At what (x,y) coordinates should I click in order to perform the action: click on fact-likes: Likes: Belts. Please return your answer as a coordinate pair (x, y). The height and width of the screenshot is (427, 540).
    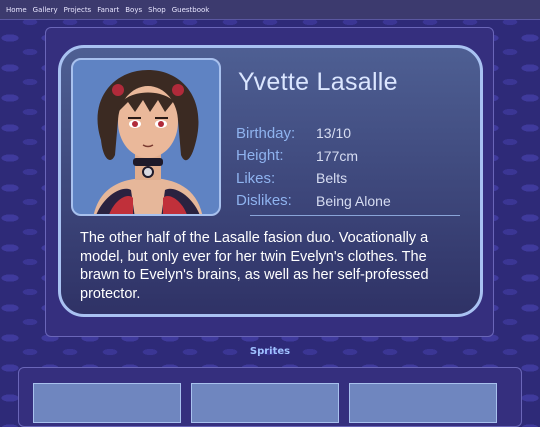
    Looking at the image, I should click on (313, 178).